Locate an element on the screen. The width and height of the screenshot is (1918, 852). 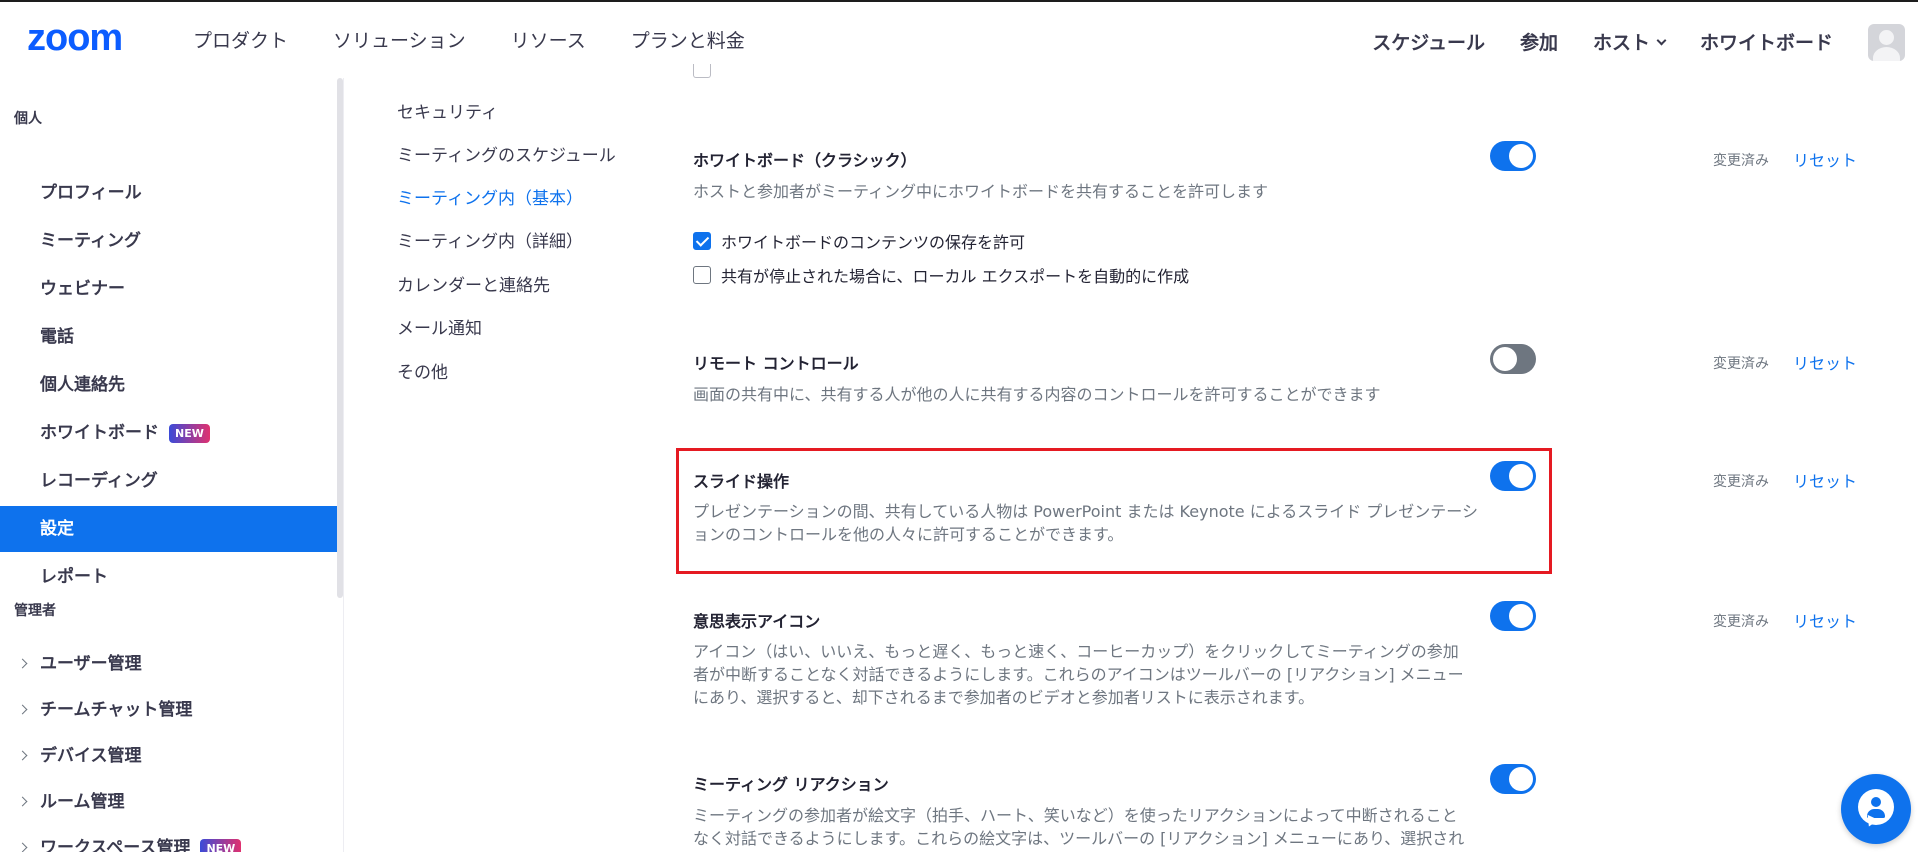
sidebar-item-label: ユーザー管理 is located at coordinates (91, 664).